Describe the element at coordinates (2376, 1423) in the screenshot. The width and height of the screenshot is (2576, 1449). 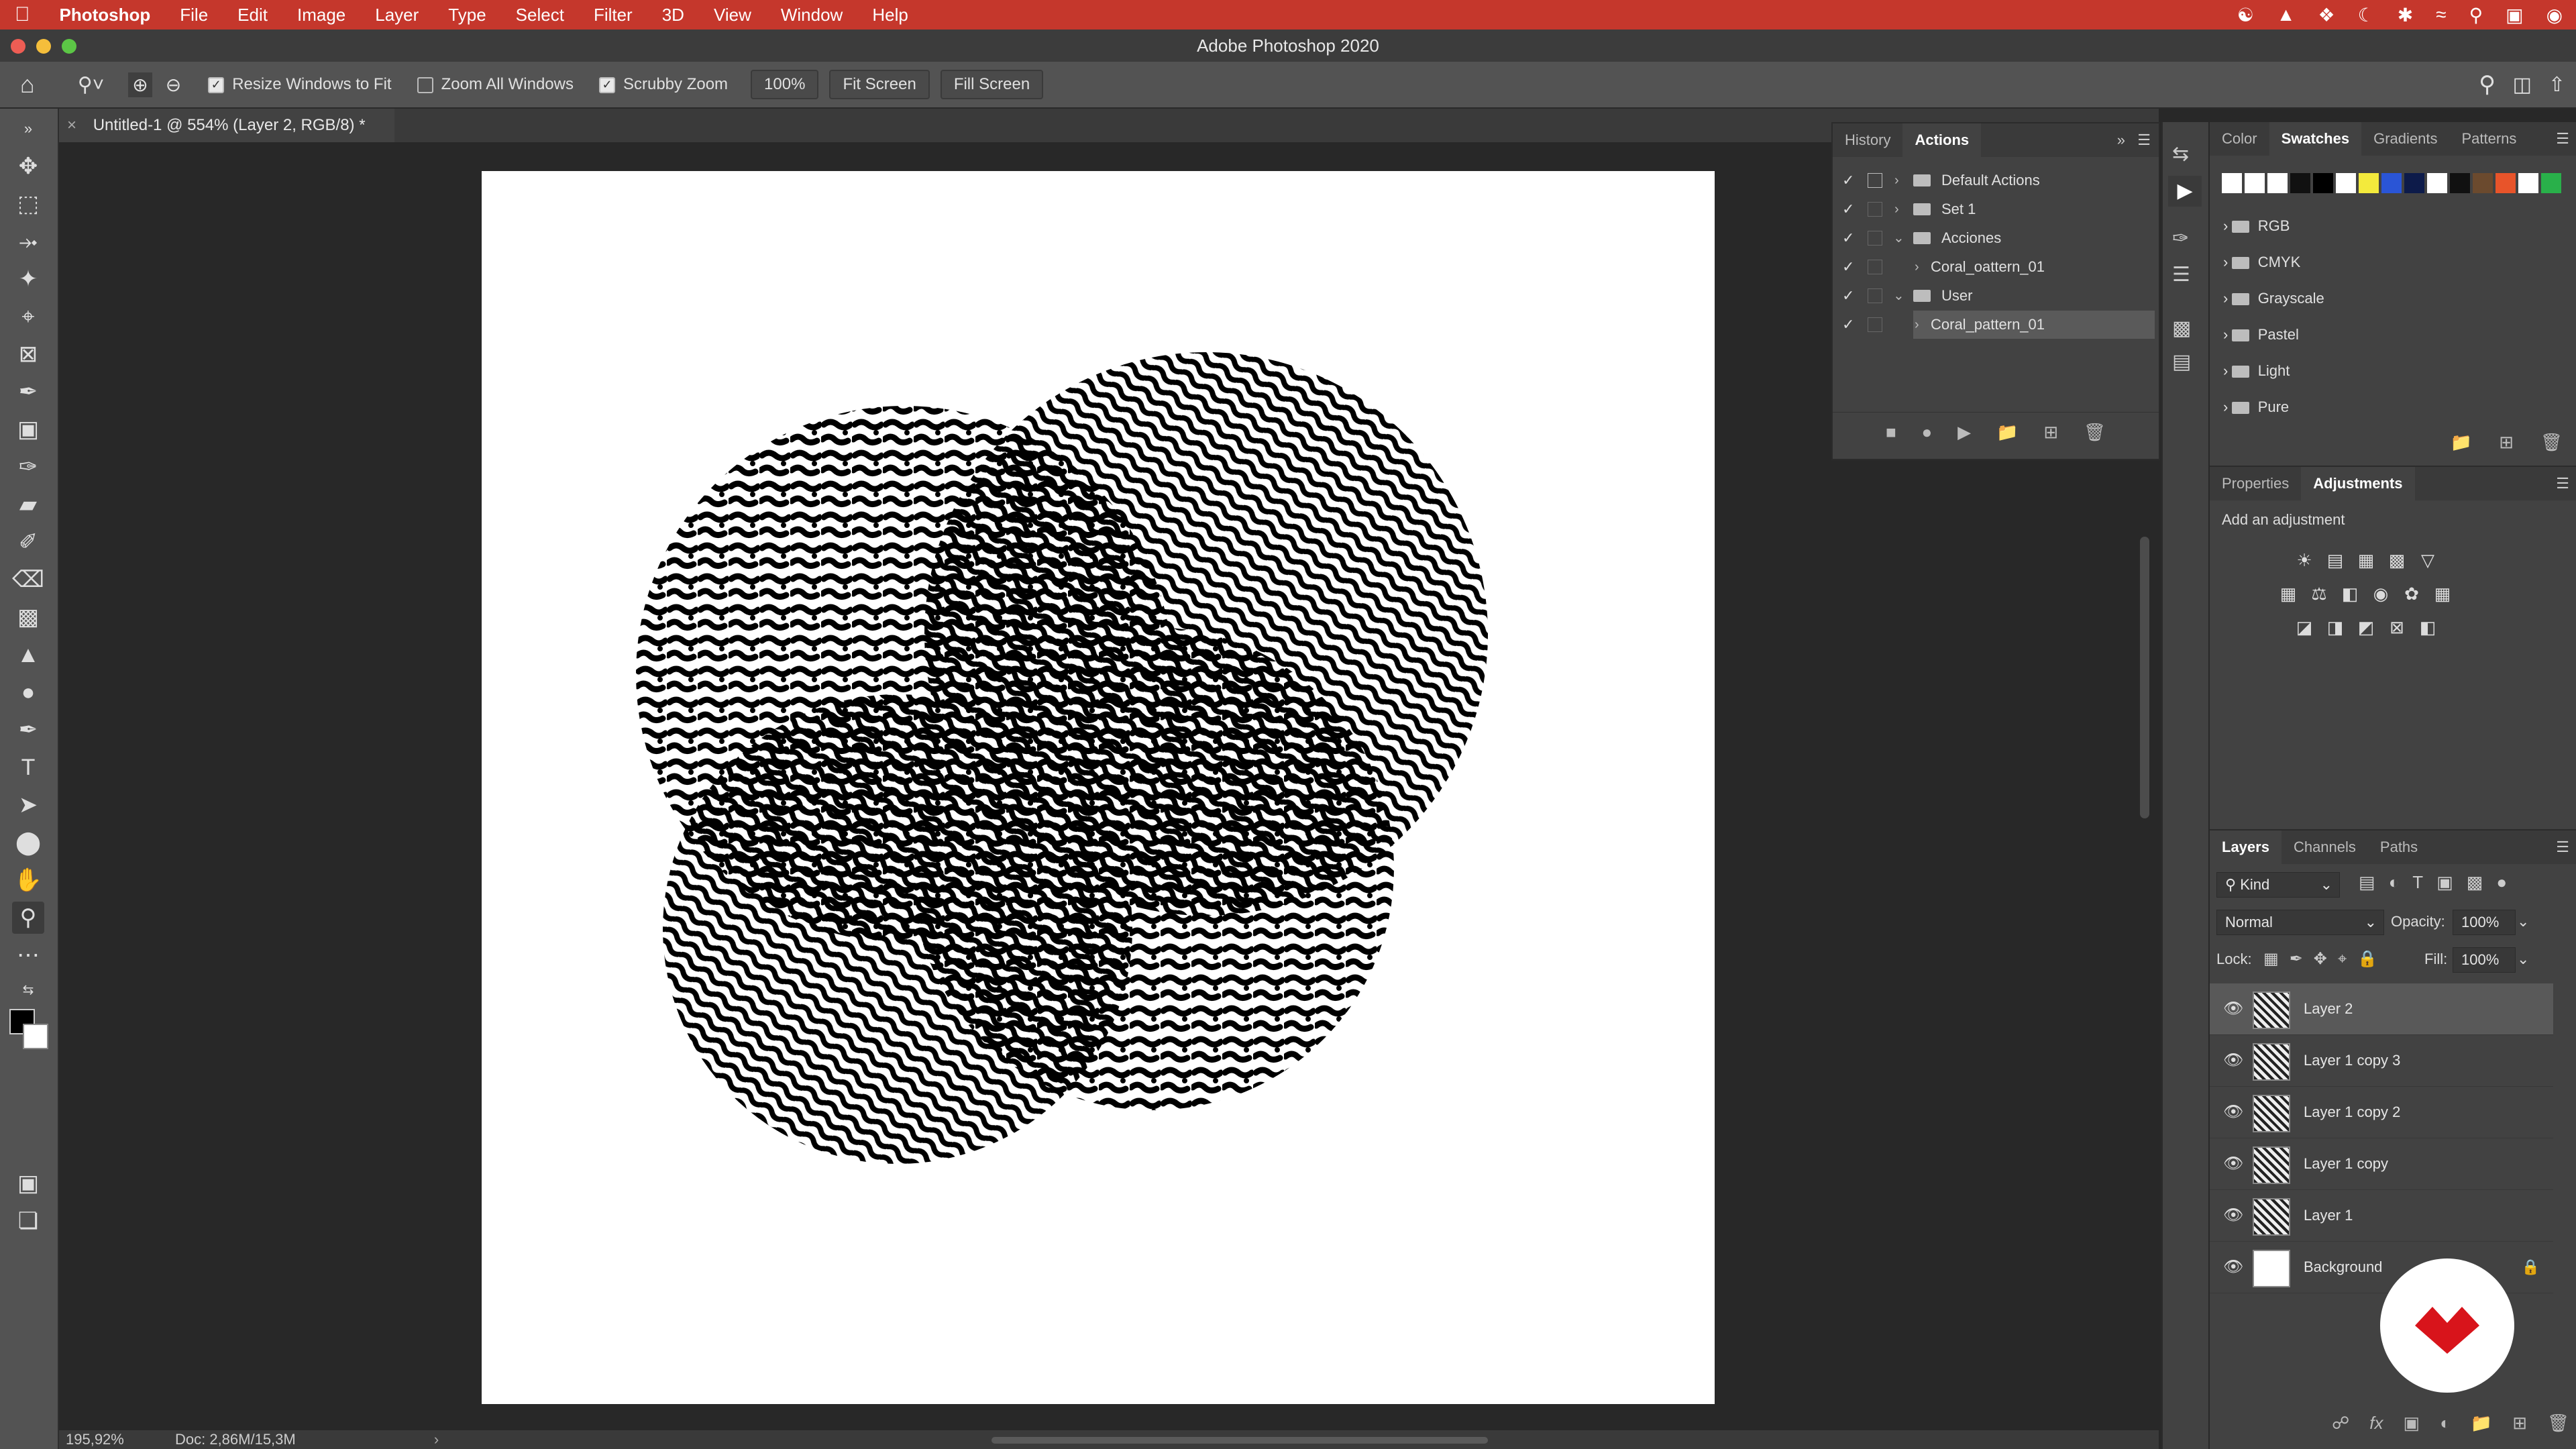
I see `layer-style-icon: fx` at that location.